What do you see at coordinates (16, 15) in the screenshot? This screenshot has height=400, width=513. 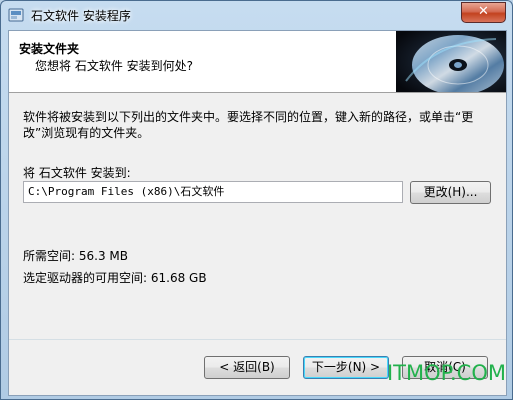 I see `installer-app-icon` at bounding box center [16, 15].